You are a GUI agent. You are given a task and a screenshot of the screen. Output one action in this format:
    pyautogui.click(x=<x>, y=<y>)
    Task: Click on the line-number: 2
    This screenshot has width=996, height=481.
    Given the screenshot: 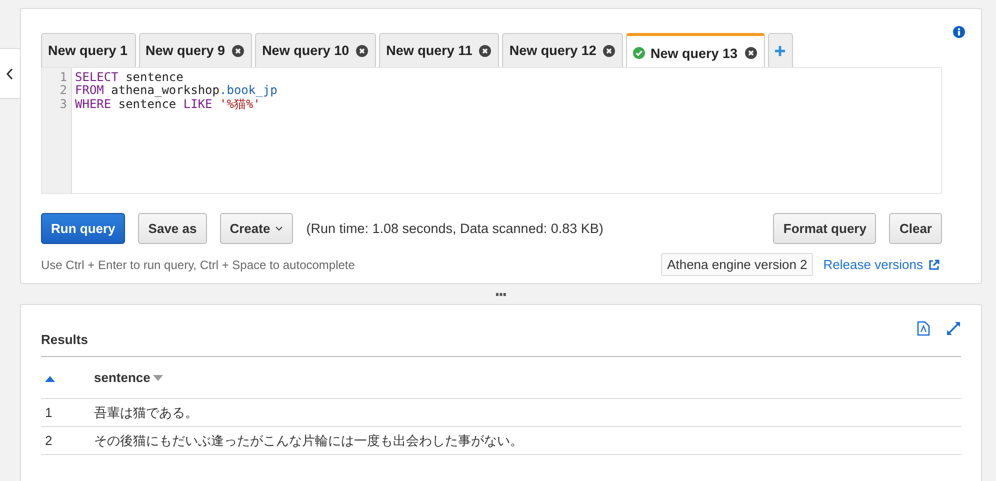 What is the action you would take?
    pyautogui.click(x=63, y=91)
    